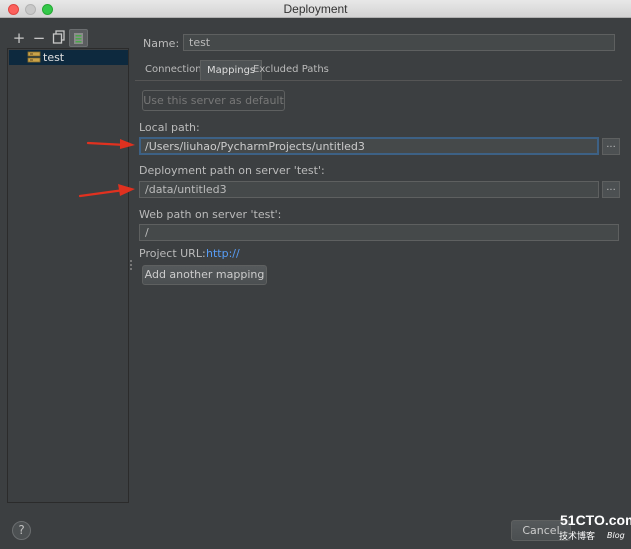  I want to click on remove-server-button: −, so click(39, 38).